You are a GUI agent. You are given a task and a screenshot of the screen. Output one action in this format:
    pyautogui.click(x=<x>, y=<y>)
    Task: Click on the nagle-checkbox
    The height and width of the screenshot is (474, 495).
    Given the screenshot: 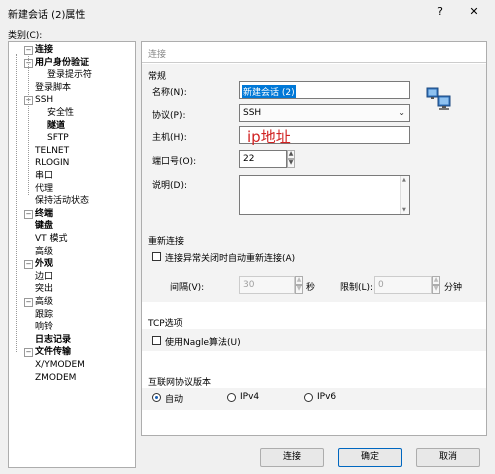 What is the action you would take?
    pyautogui.click(x=156, y=340)
    